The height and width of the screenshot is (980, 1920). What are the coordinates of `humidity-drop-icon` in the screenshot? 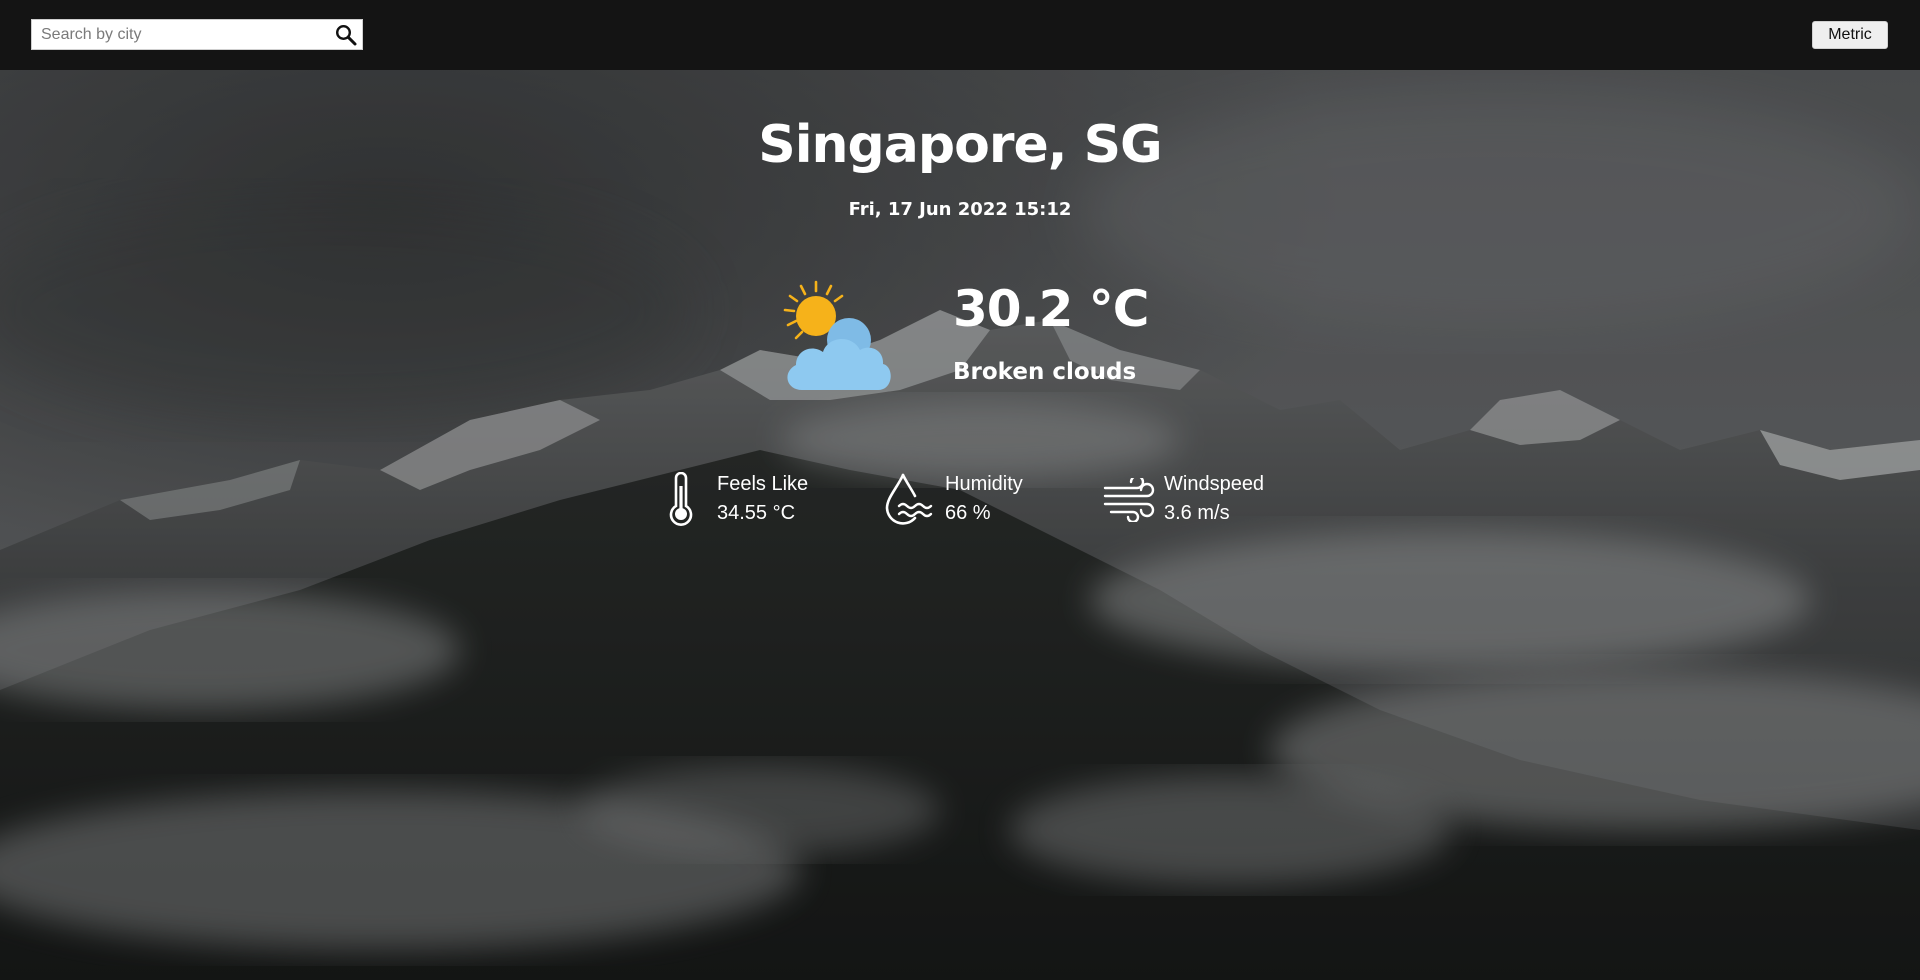 It's located at (910, 502).